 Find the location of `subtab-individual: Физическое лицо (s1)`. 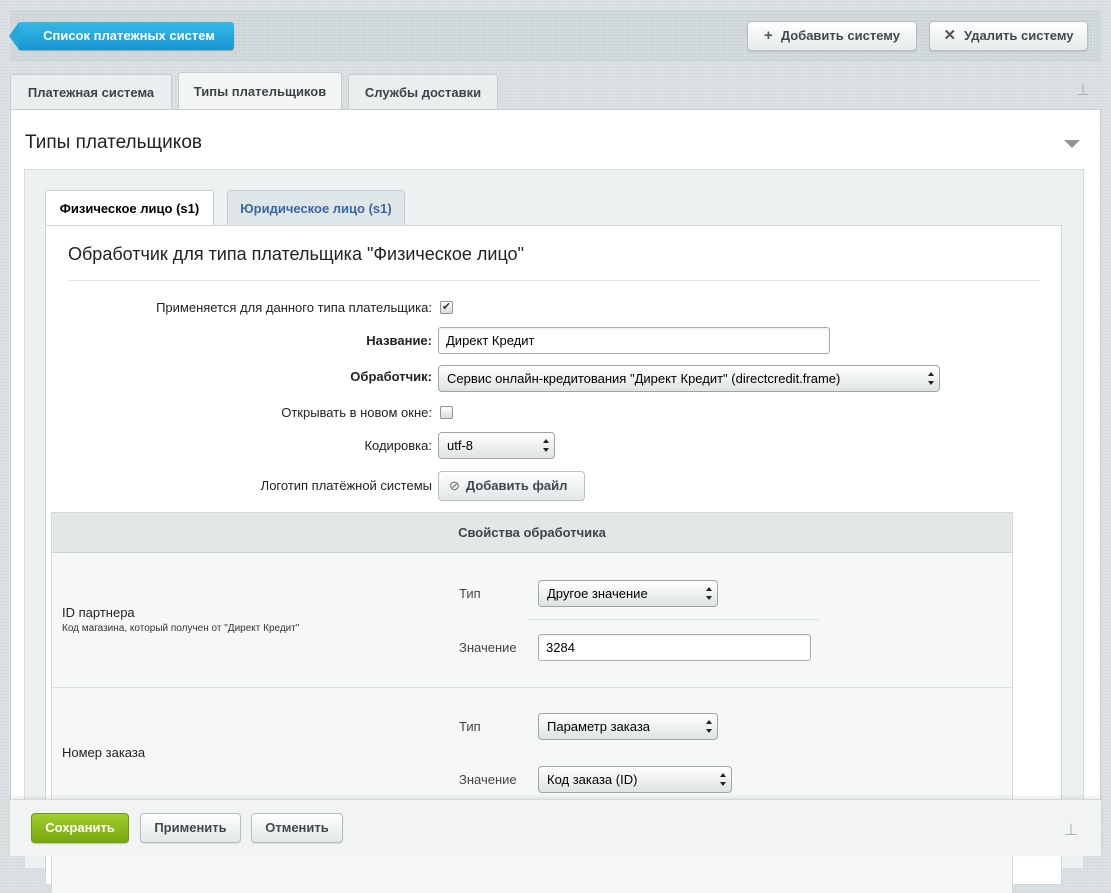

subtab-individual: Физическое лицо (s1) is located at coordinates (129, 208).